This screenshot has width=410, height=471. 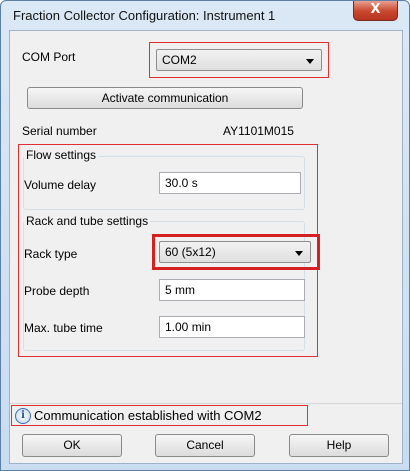 What do you see at coordinates (230, 183) in the screenshot?
I see `volume-delay-input: 30.0 s` at bounding box center [230, 183].